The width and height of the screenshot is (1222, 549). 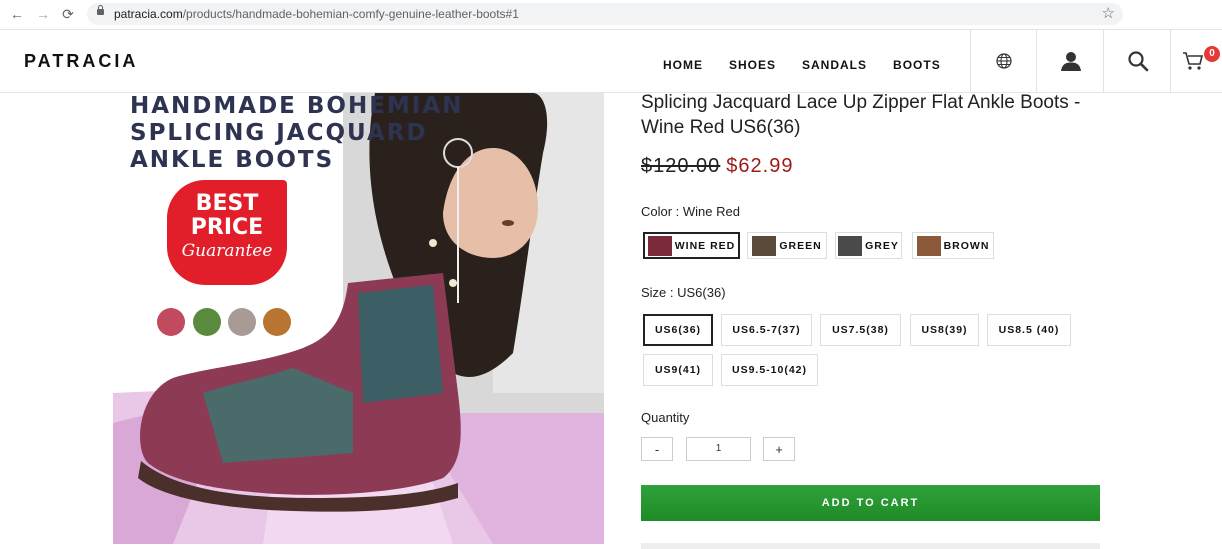 I want to click on url-domain: patracia.com, so click(x=148, y=14).